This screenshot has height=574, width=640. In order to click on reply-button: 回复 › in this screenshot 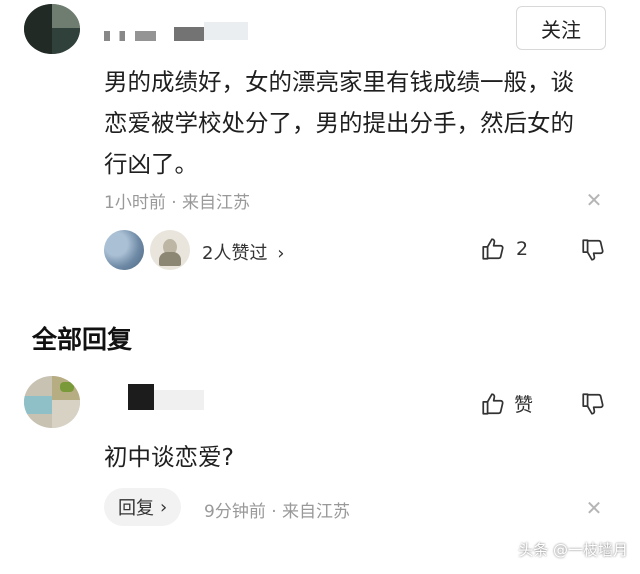, I will do `click(143, 507)`.